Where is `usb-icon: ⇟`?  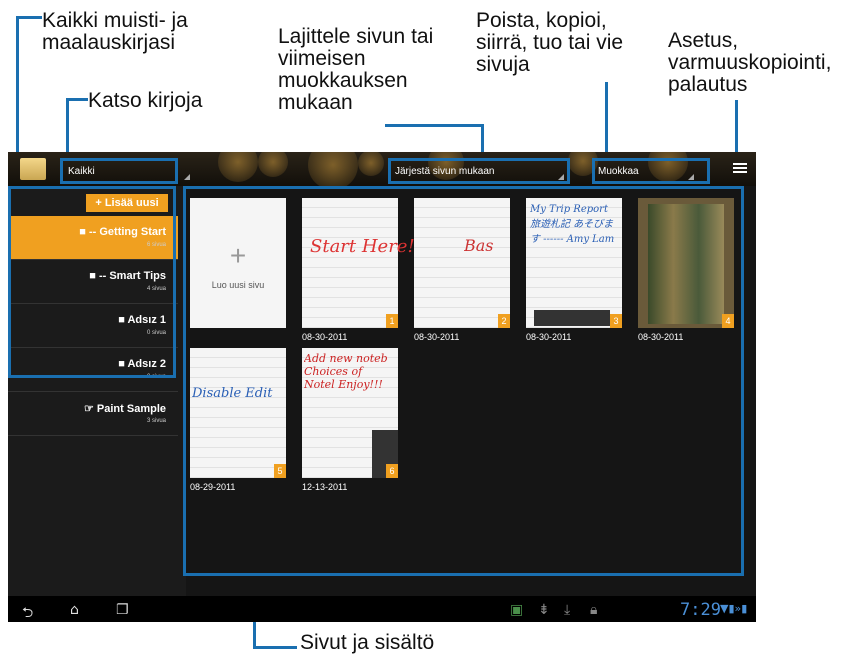 usb-icon: ⇟ is located at coordinates (544, 610).